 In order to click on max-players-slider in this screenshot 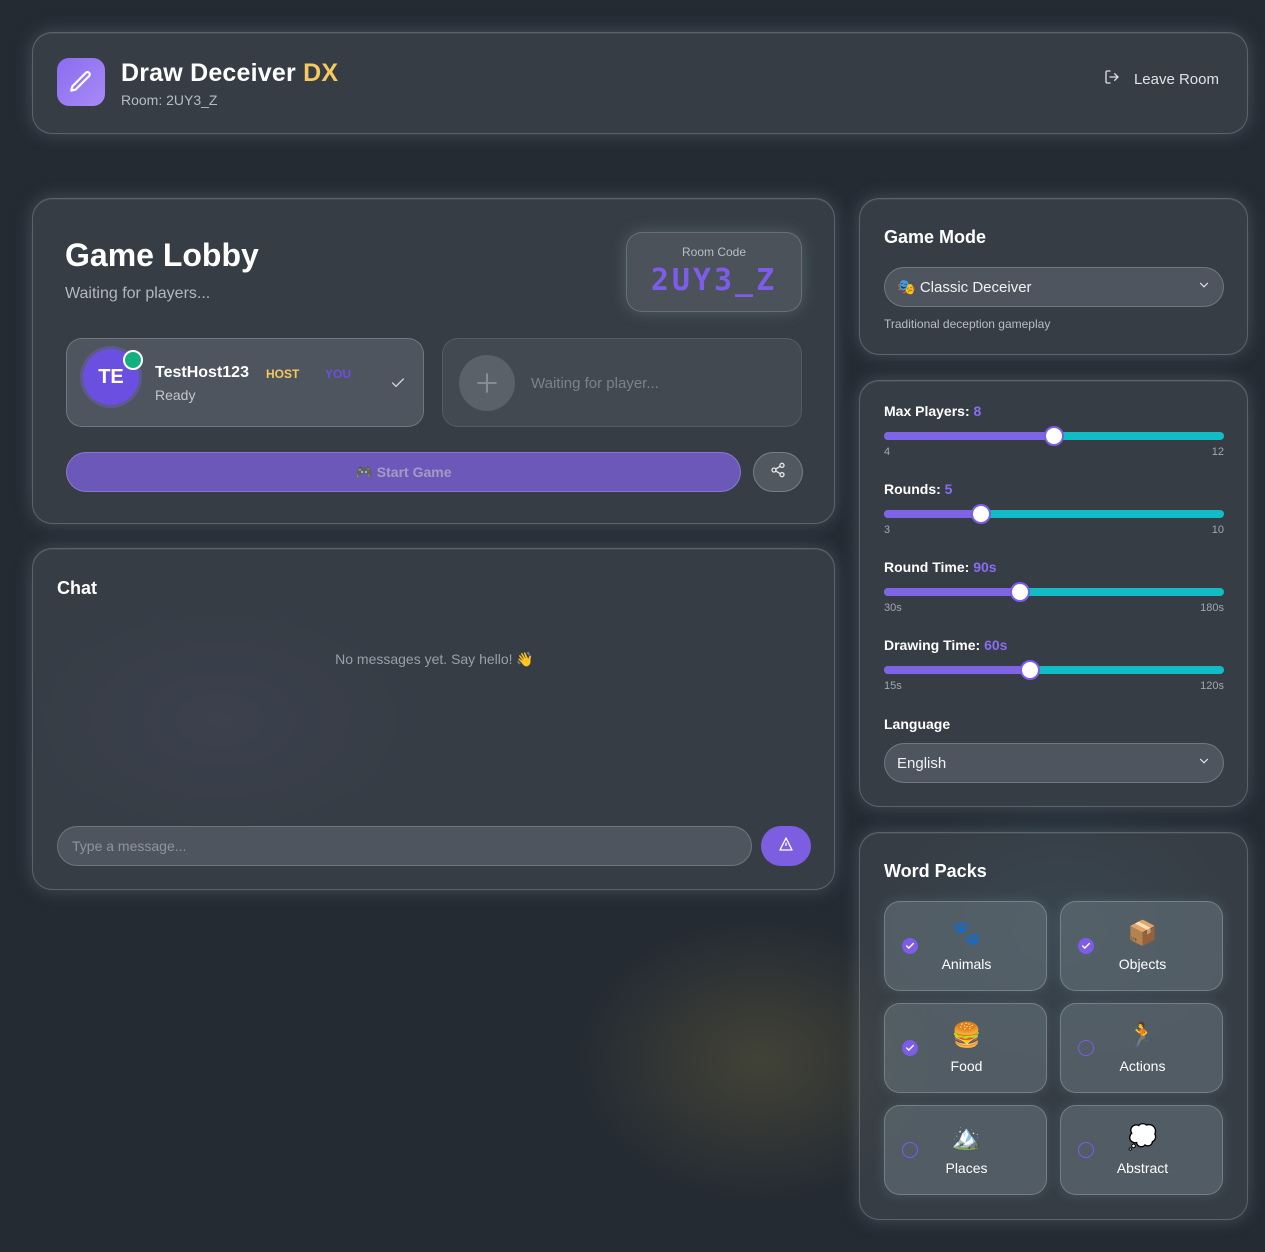, I will do `click(1054, 436)`.